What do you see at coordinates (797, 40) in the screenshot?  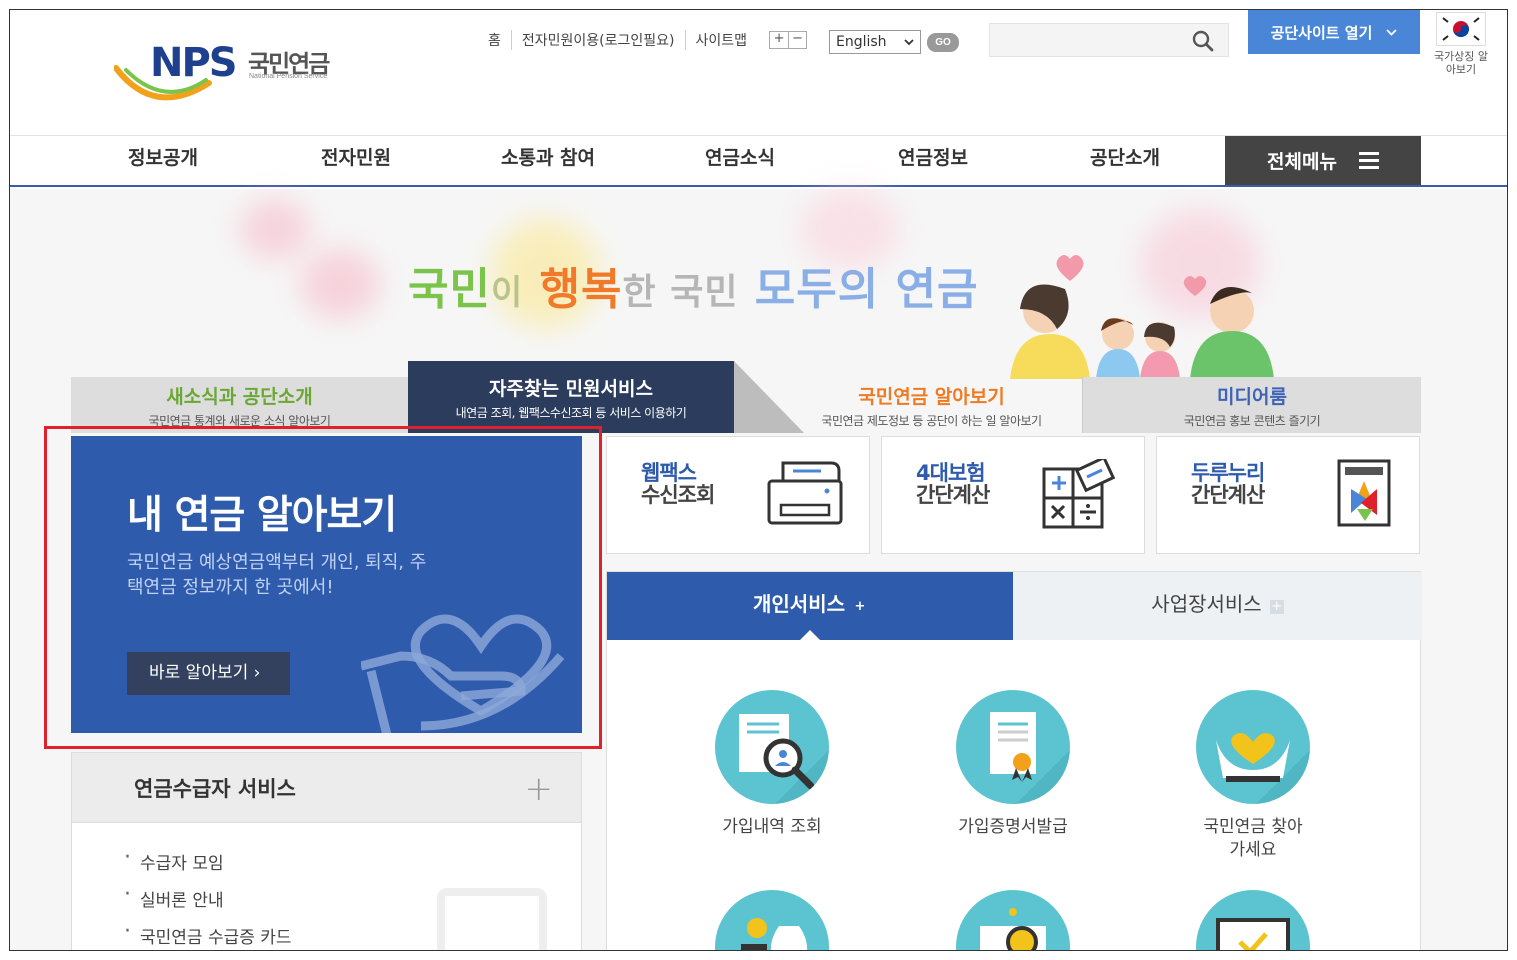 I see `zoom-out-button: −` at bounding box center [797, 40].